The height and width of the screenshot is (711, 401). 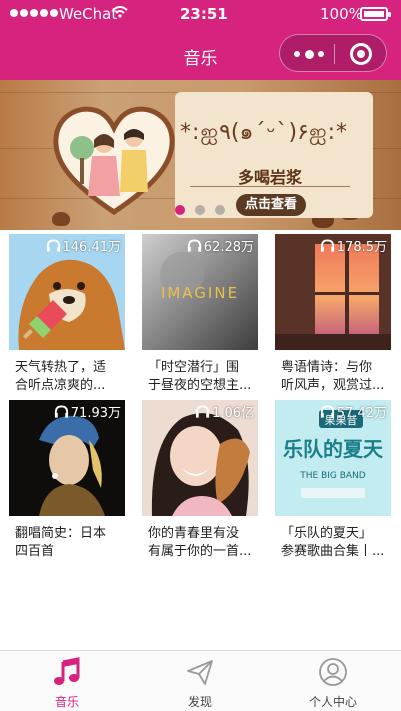 What do you see at coordinates (61, 533) in the screenshot?
I see `playlist-title-line: 翻唱简史：日本` at bounding box center [61, 533].